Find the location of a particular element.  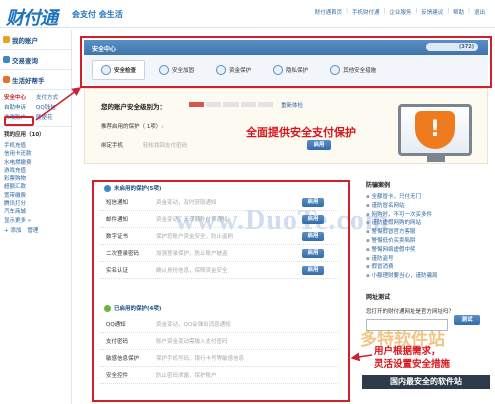

app-item: 宽带缴费 is located at coordinates (35, 196).